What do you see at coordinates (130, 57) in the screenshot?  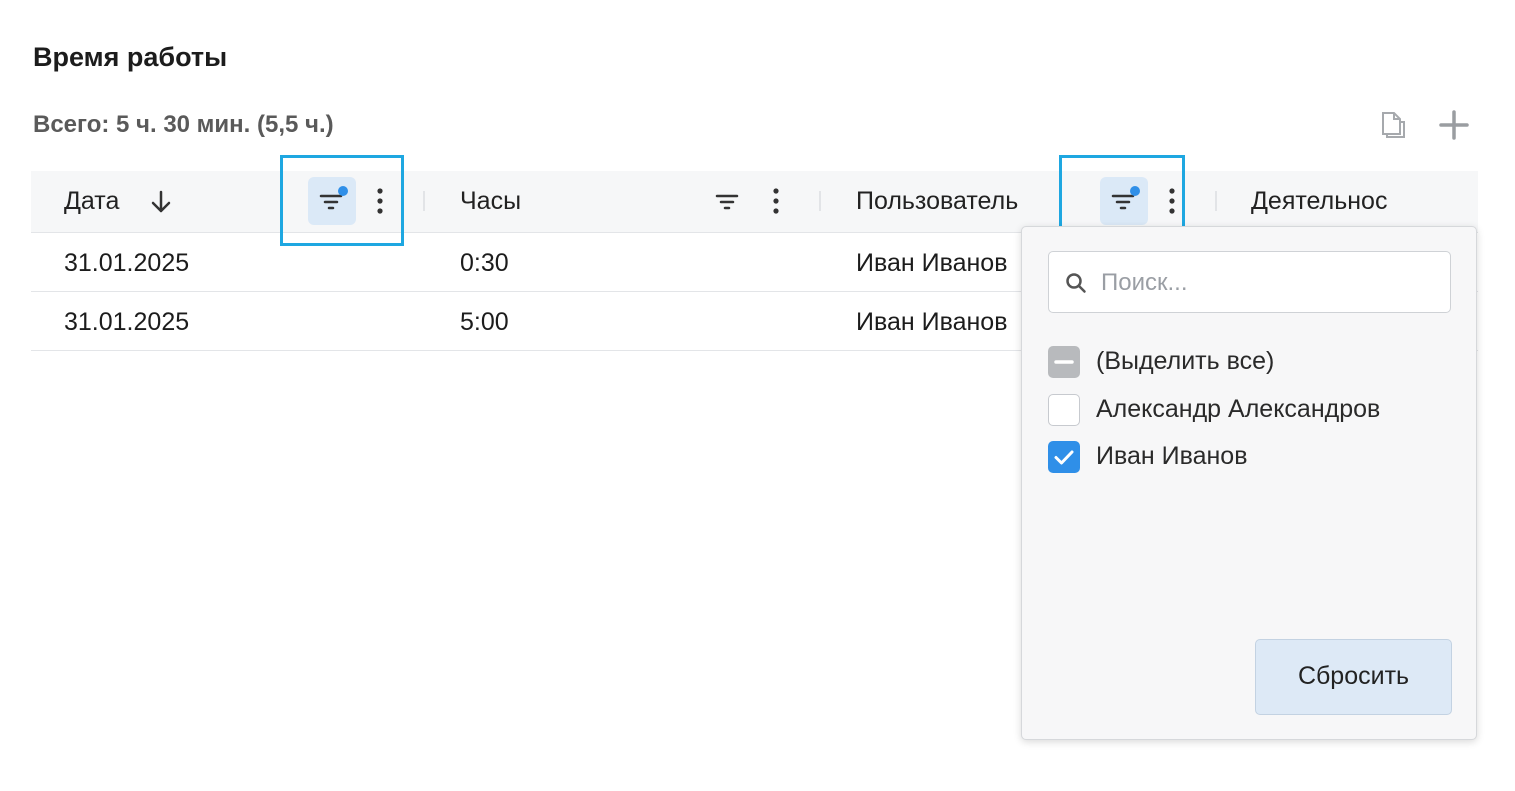 I see `page-title: Время работы` at bounding box center [130, 57].